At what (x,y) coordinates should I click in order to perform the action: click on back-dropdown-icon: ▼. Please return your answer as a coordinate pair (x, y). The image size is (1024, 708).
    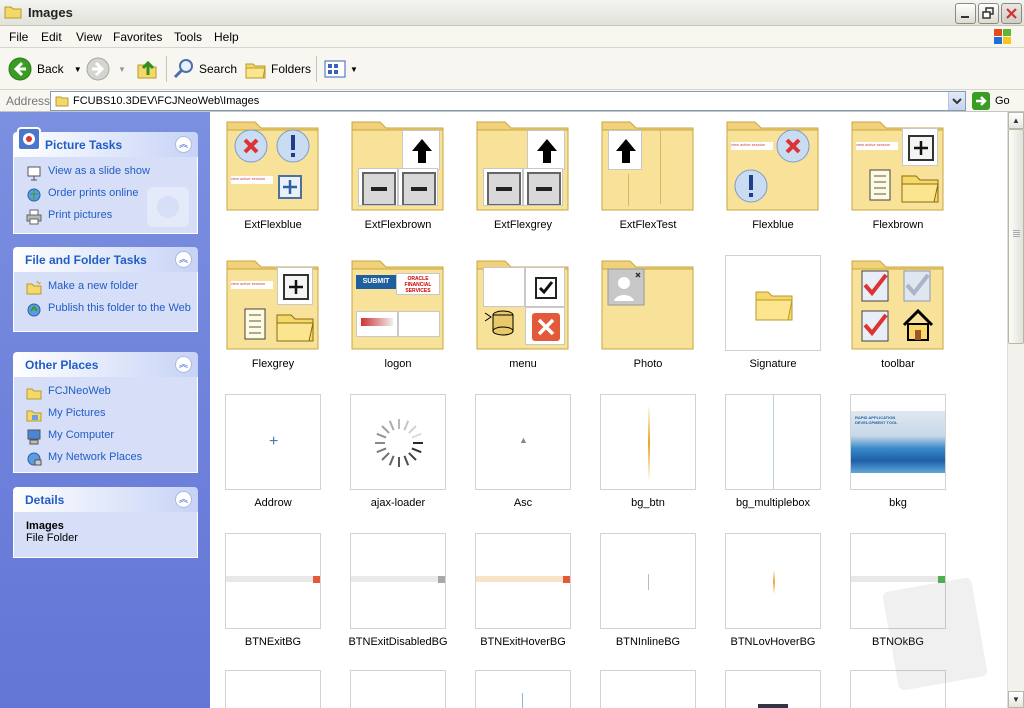
    Looking at the image, I should click on (78, 69).